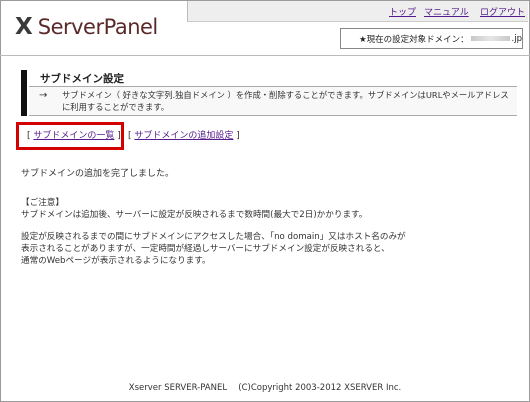 Image resolution: width=530 pixels, height=402 pixels. Describe the element at coordinates (516, 38) in the screenshot. I see `domain-suffix: .jp` at that location.